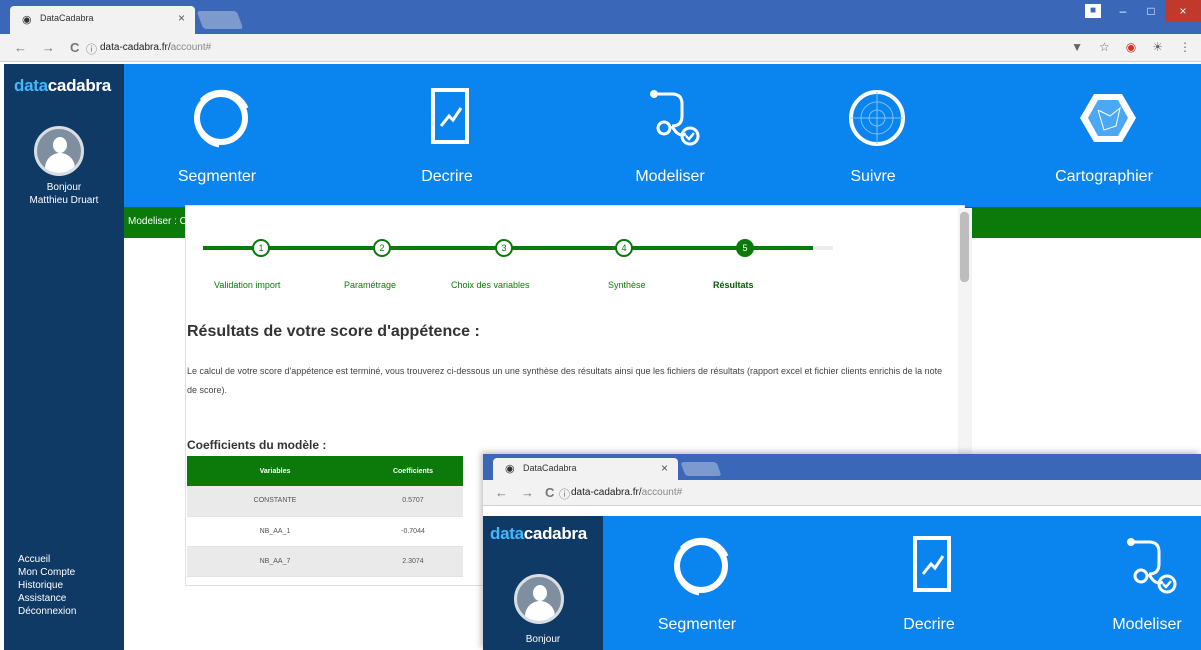  I want to click on step-1-circle: 1, so click(261, 248).